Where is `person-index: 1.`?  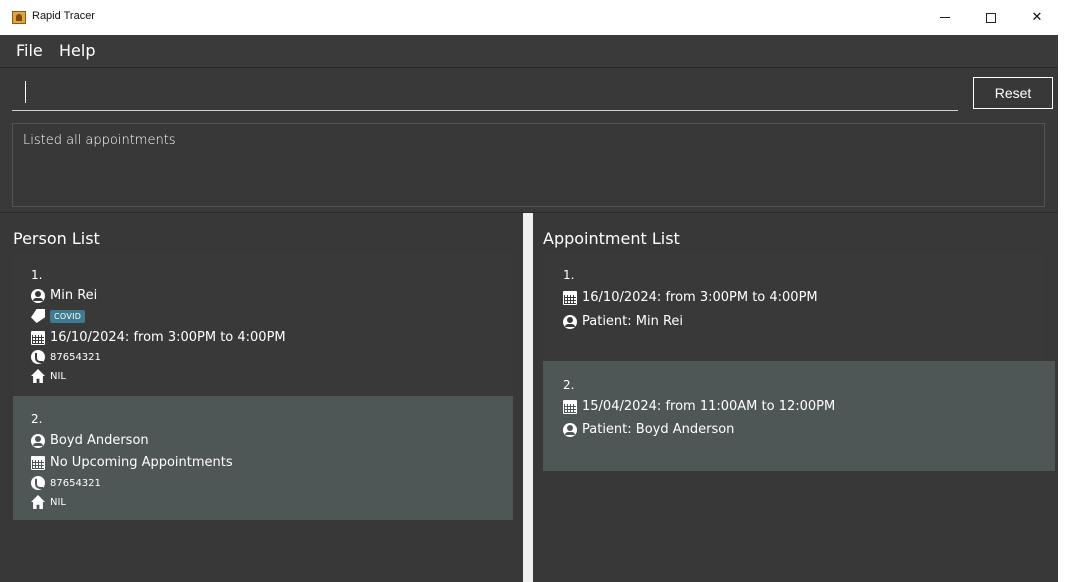
person-index: 1. is located at coordinates (37, 275).